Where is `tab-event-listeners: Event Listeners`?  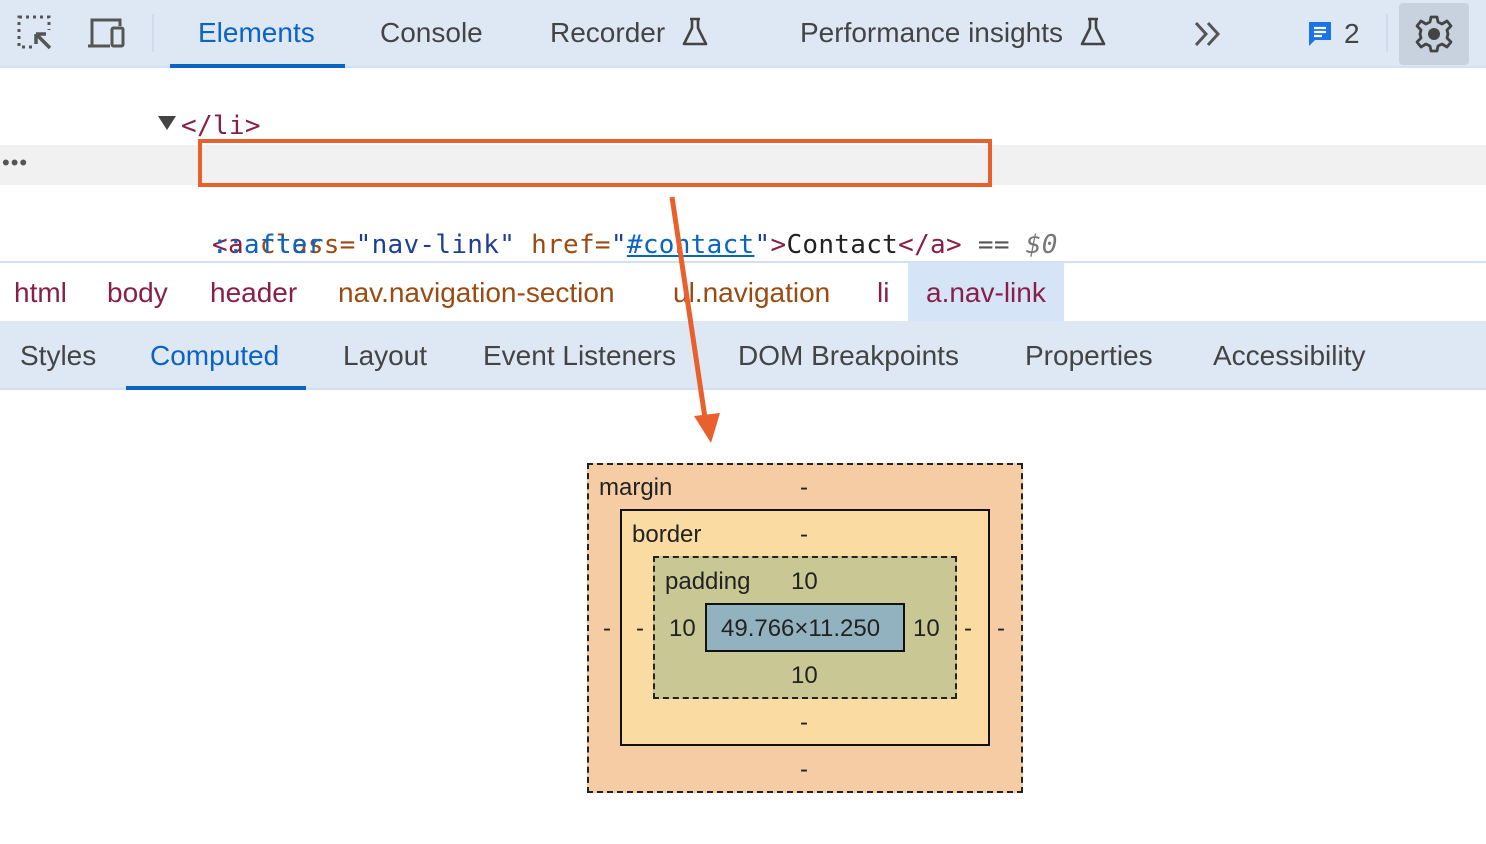
tab-event-listeners: Event Listeners is located at coordinates (579, 354).